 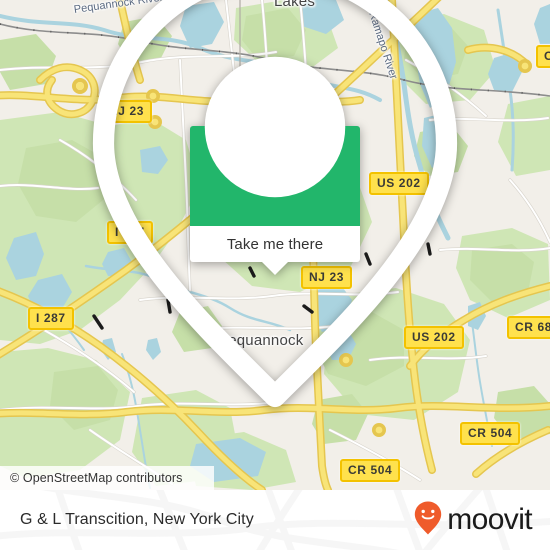 What do you see at coordinates (275, 520) in the screenshot?
I see `footer-bar: G & L Transcition, New York City moovit` at bounding box center [275, 520].